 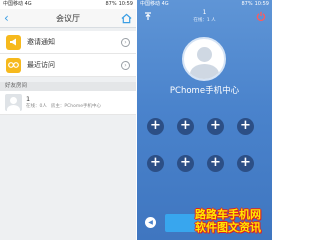 What do you see at coordinates (68, 103) in the screenshot?
I see `room-list-item: 1 在线：0人 房主：PChome手机中心` at bounding box center [68, 103].